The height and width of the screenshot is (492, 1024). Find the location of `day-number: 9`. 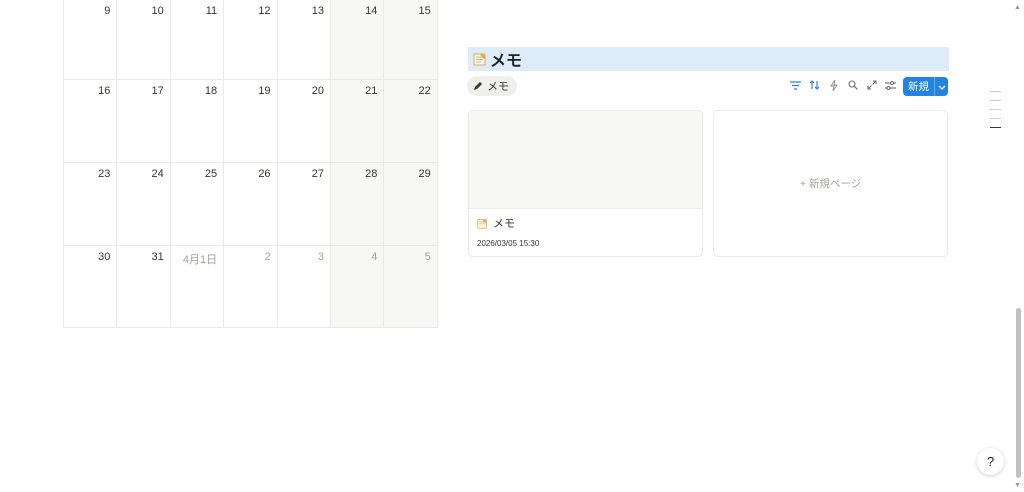

day-number: 9 is located at coordinates (107, 11).